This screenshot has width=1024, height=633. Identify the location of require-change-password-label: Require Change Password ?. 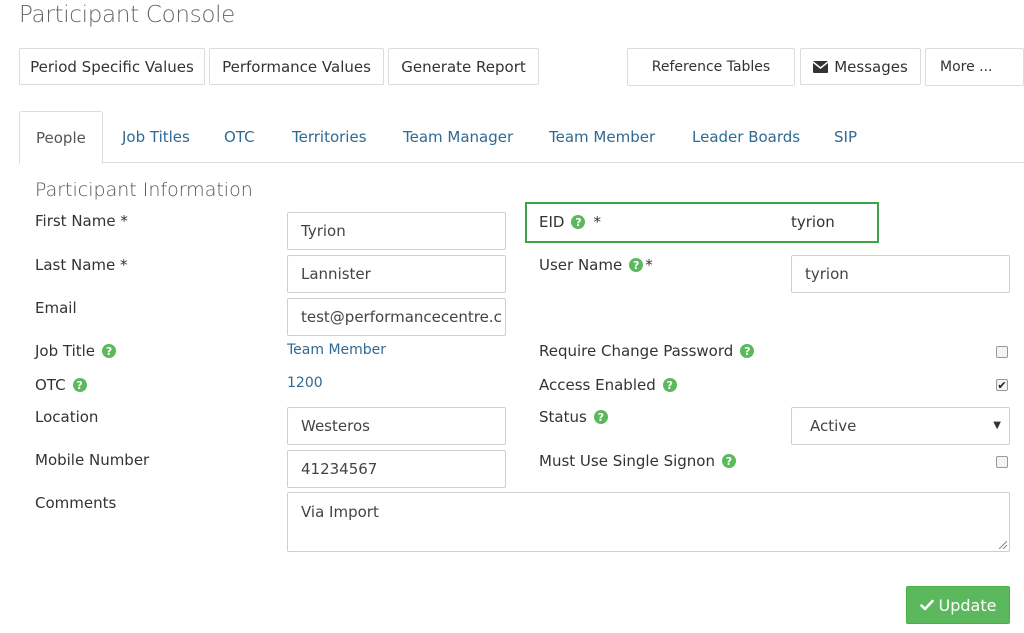
(647, 351).